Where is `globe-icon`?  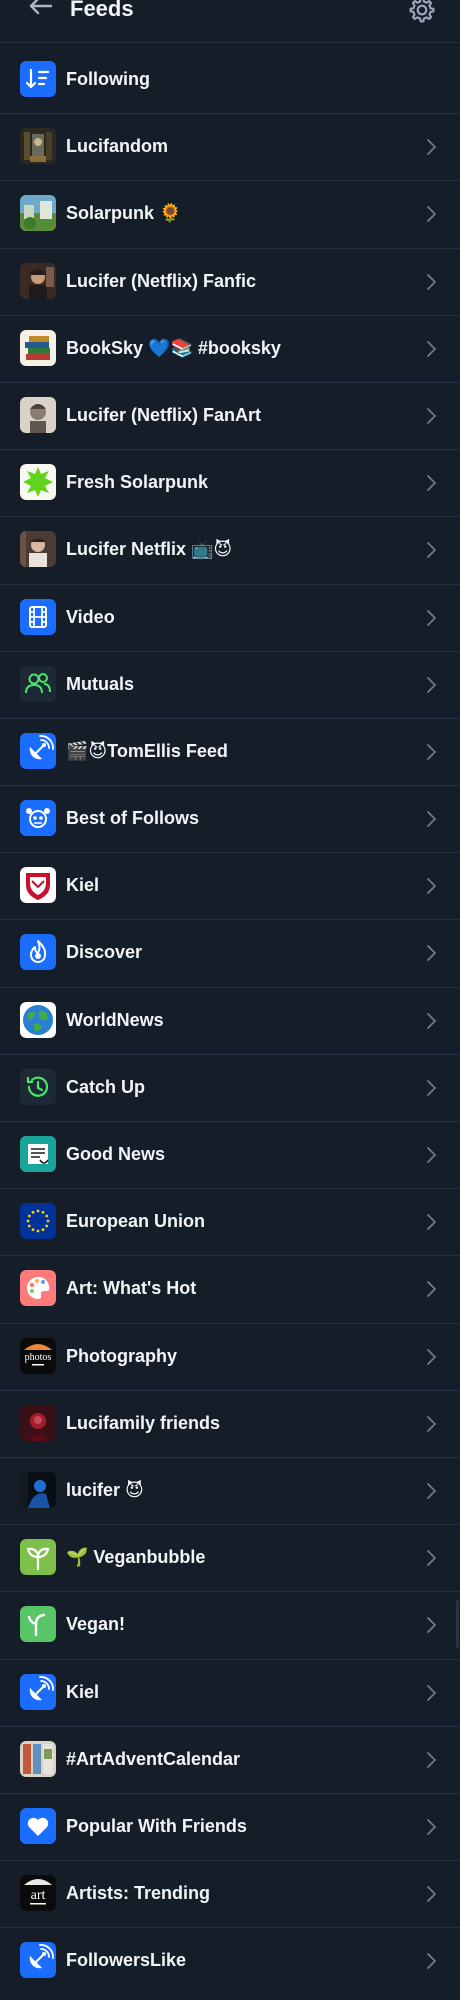 globe-icon is located at coordinates (38, 1019).